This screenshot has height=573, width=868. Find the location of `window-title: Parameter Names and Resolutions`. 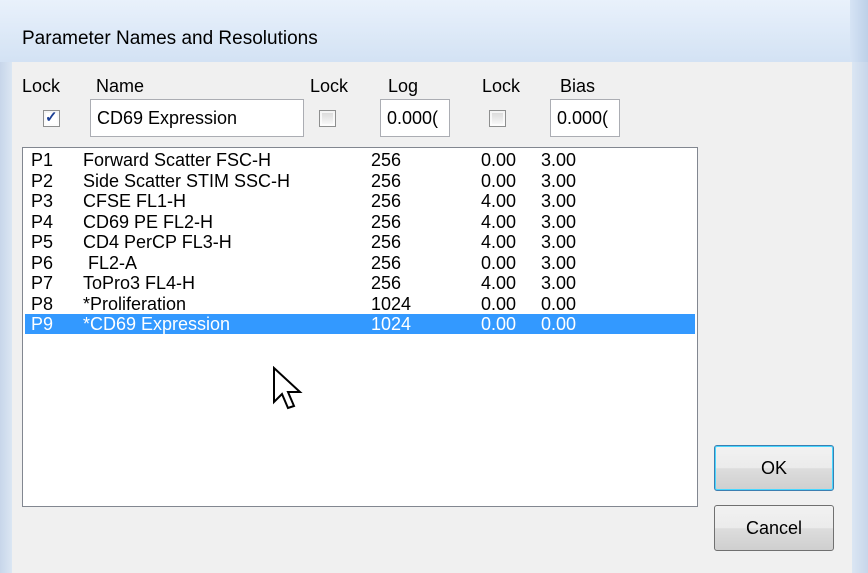

window-title: Parameter Names and Resolutions is located at coordinates (170, 38).